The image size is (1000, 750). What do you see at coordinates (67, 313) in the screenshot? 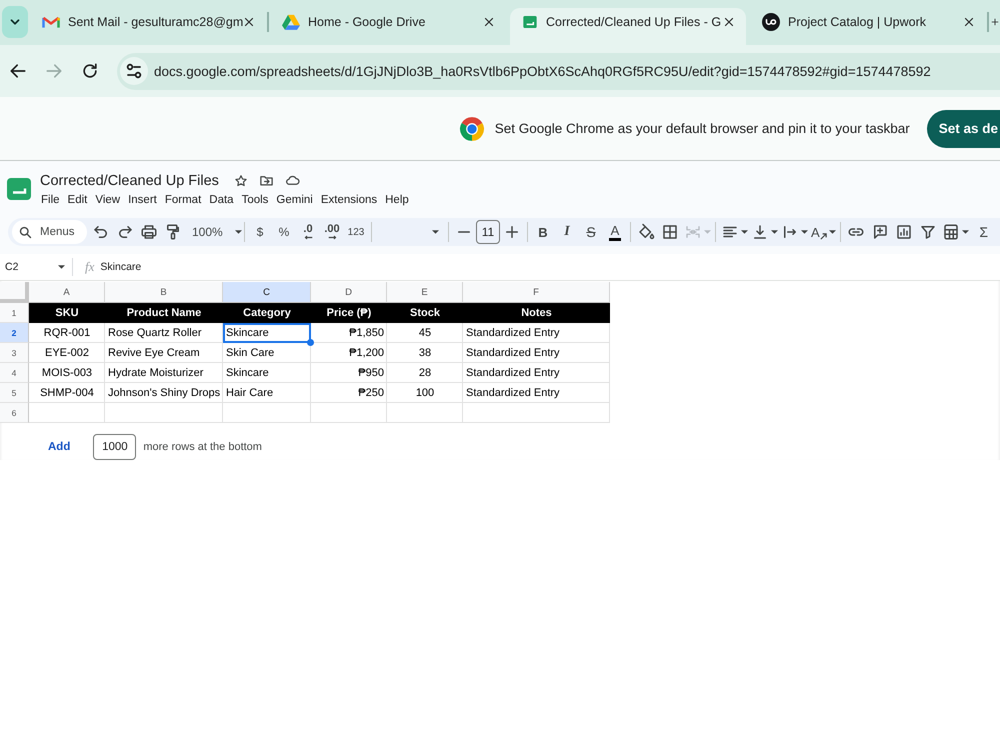
I see `column-title: SKU` at bounding box center [67, 313].